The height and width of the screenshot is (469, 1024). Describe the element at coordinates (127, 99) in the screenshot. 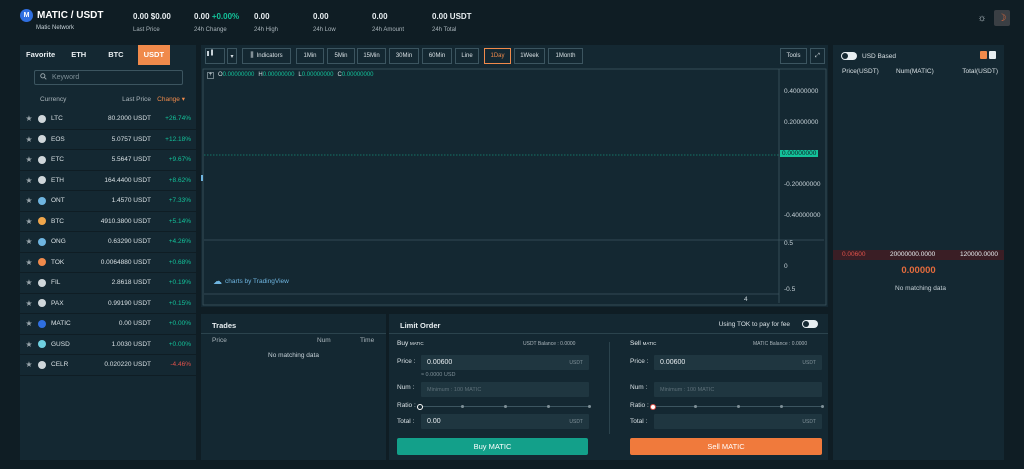

I see `col-last-price: Last Price` at that location.